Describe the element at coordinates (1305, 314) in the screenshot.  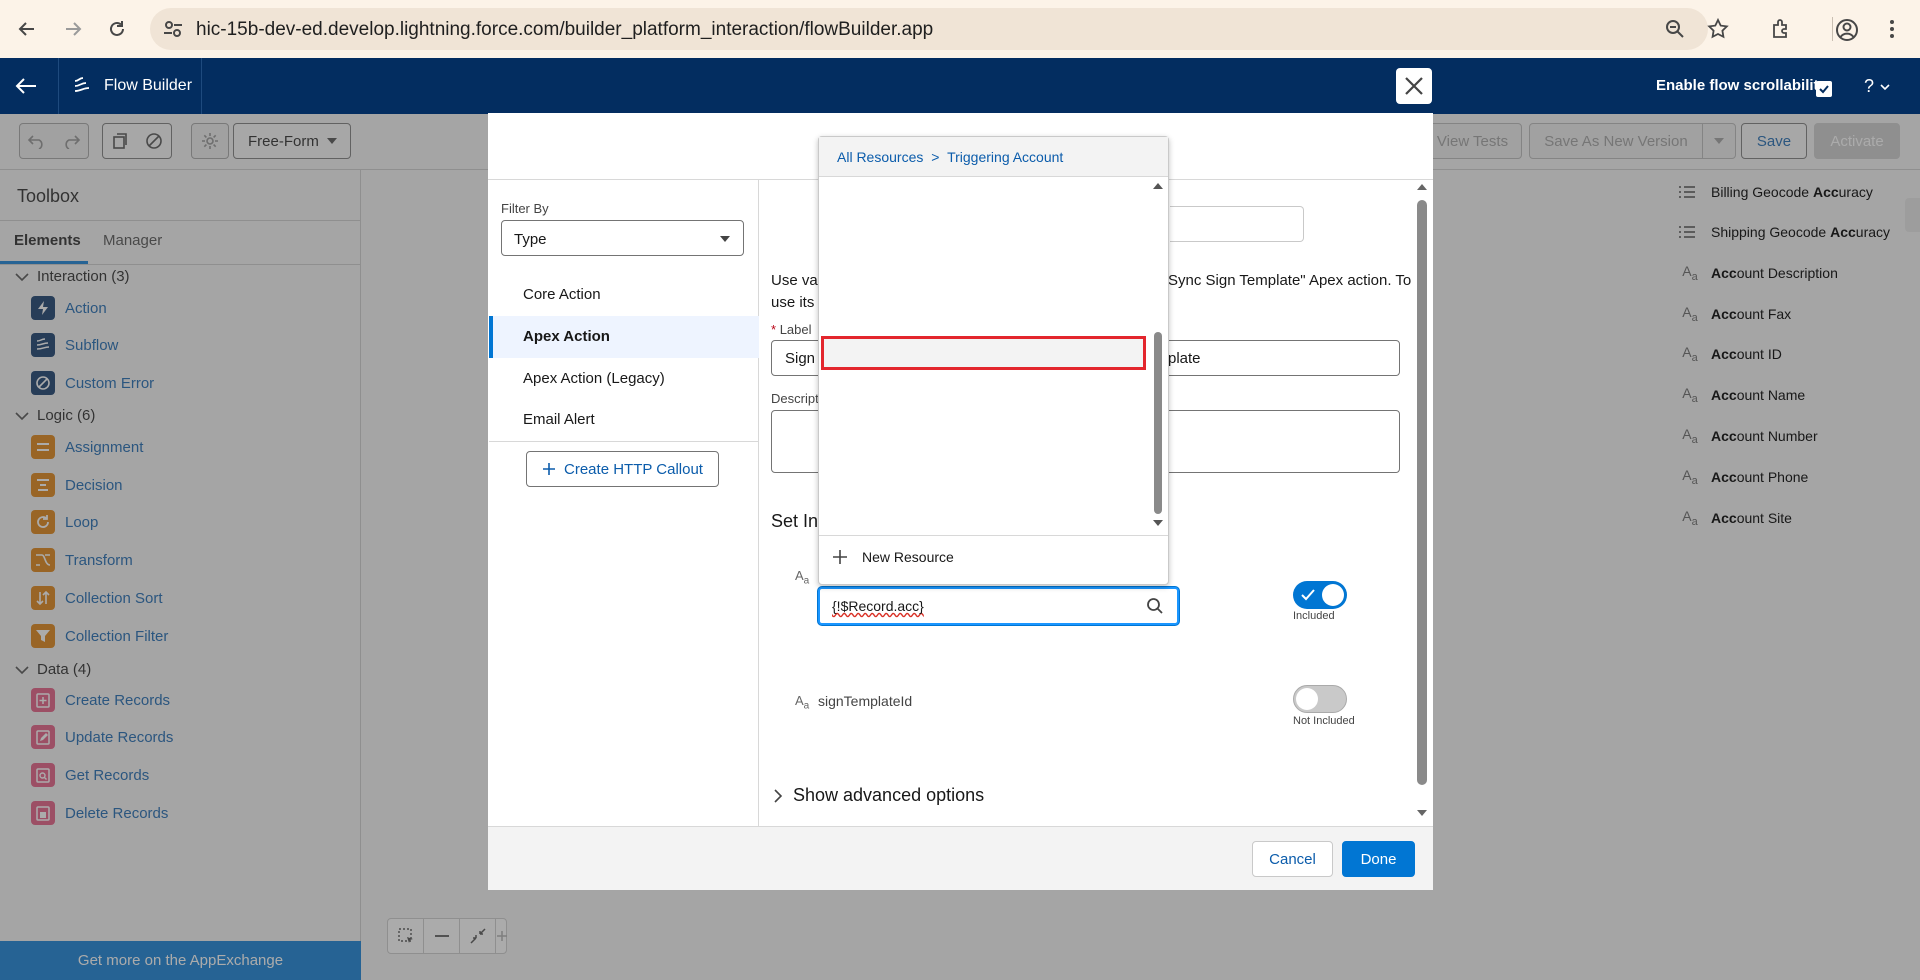
I see `resource-option: Aa Account Fax` at that location.